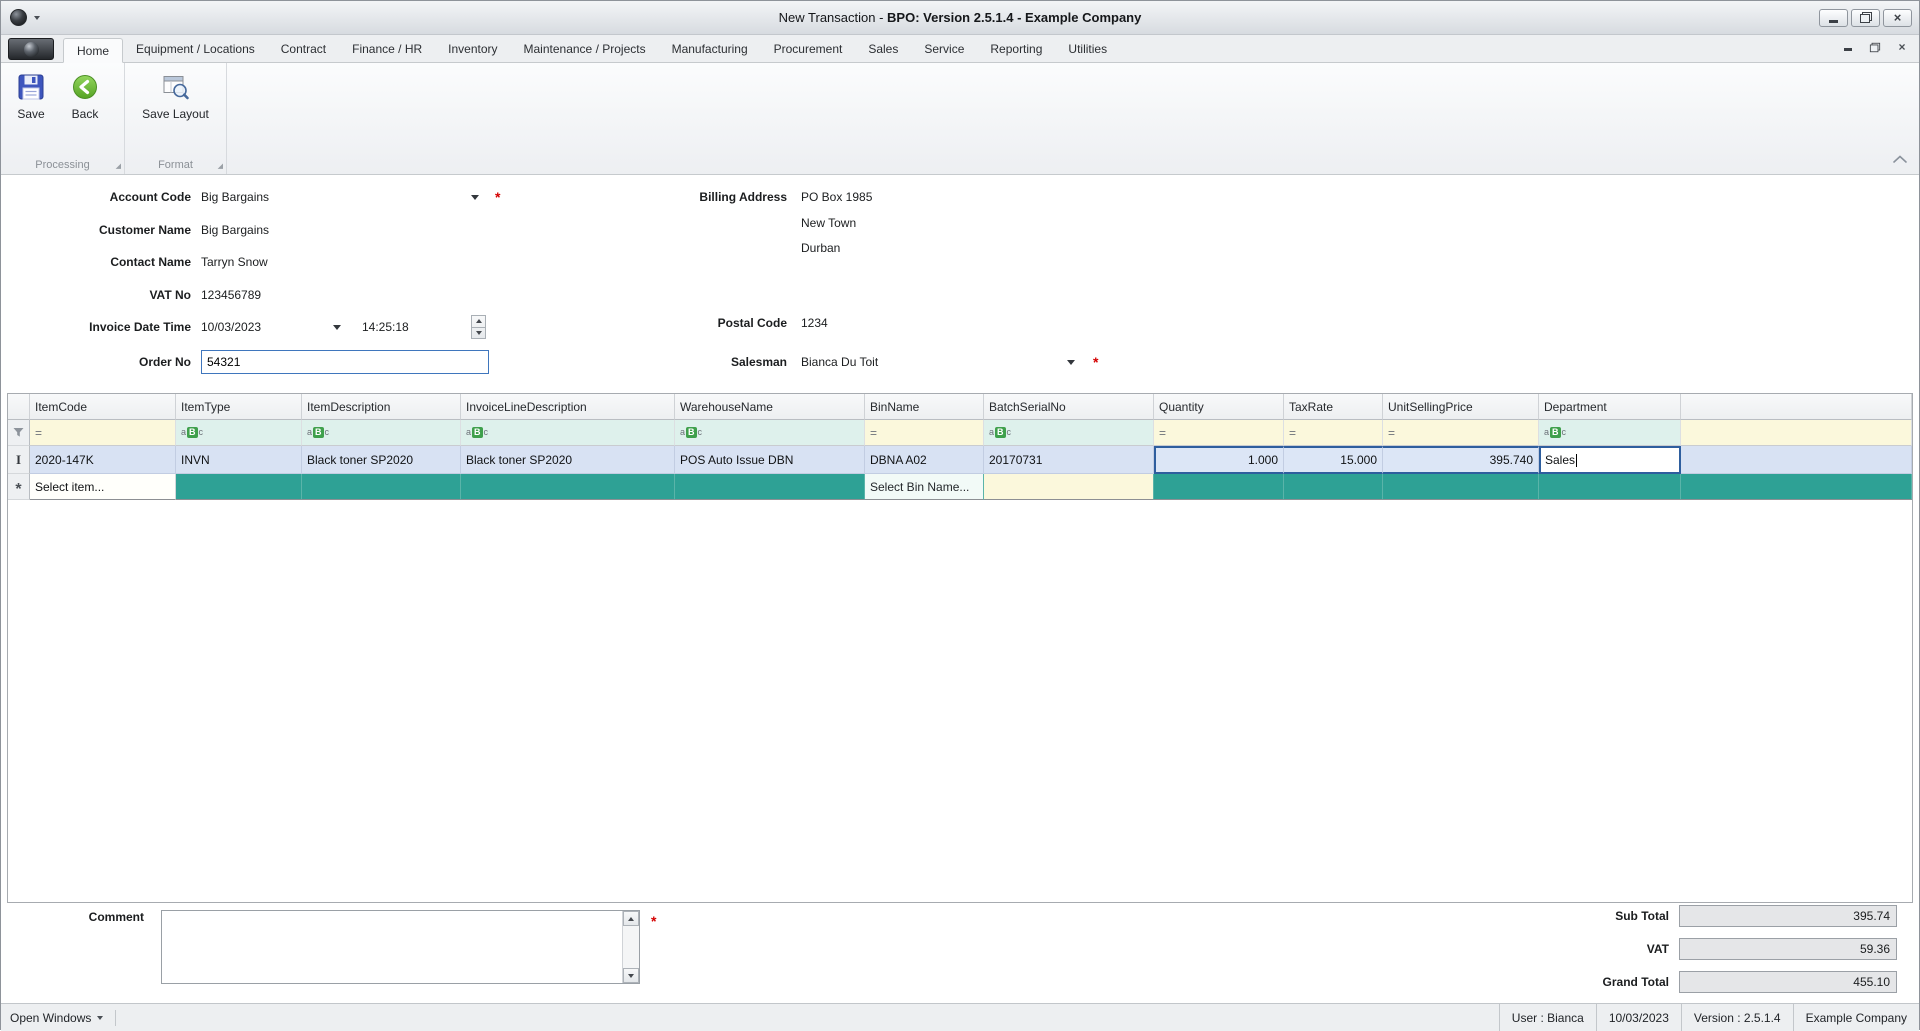 The image size is (1920, 1031). What do you see at coordinates (103, 460) in the screenshot?
I see `cell-itemcode: 2020-147K` at bounding box center [103, 460].